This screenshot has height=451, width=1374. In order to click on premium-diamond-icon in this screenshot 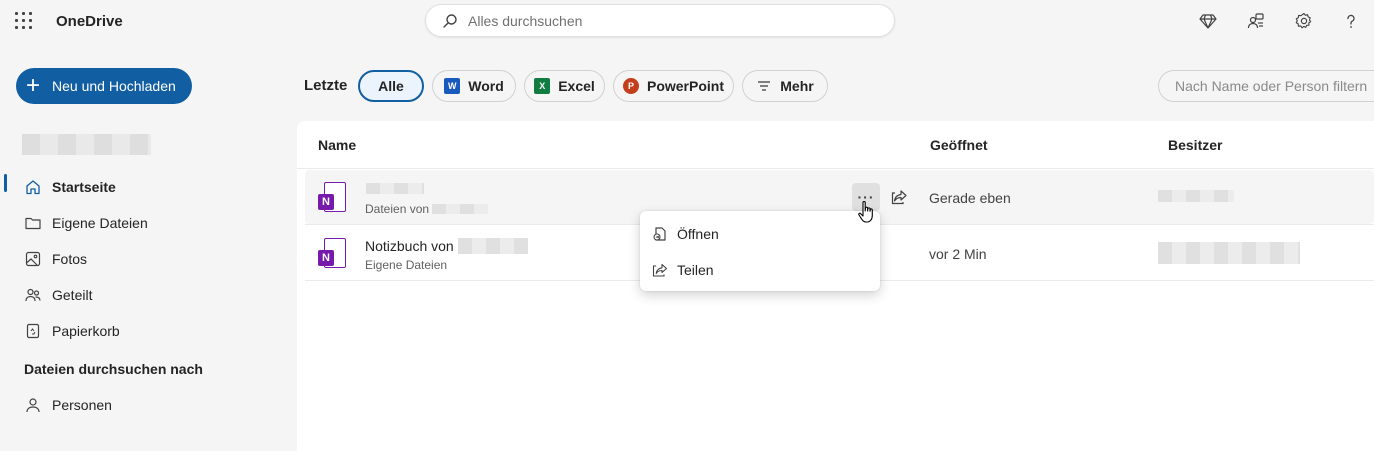, I will do `click(1208, 21)`.